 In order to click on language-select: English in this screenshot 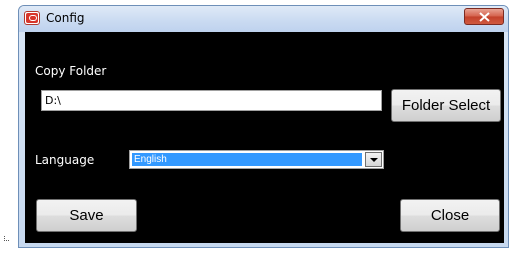, I will do `click(256, 159)`.